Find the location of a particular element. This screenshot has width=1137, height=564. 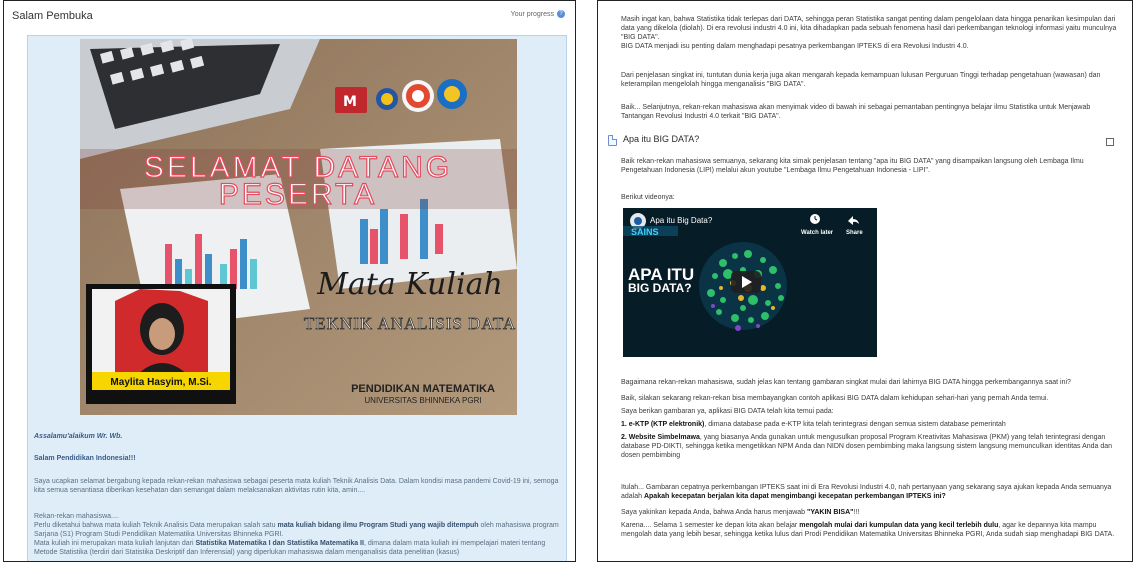

banner-subject-script: Mata Kuliah is located at coordinates (409, 284).